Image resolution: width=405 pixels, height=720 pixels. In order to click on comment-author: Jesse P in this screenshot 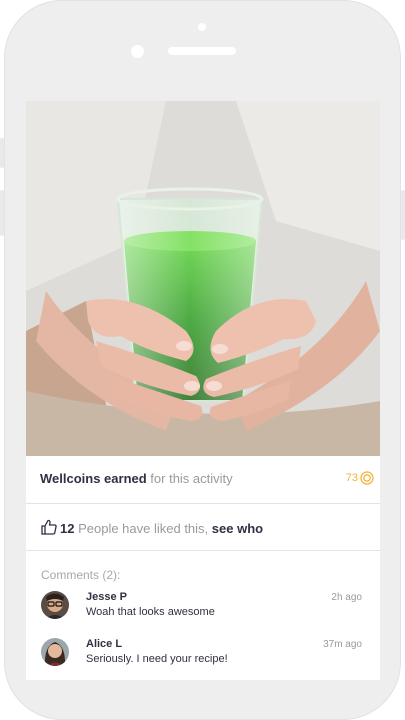, I will do `click(106, 597)`.